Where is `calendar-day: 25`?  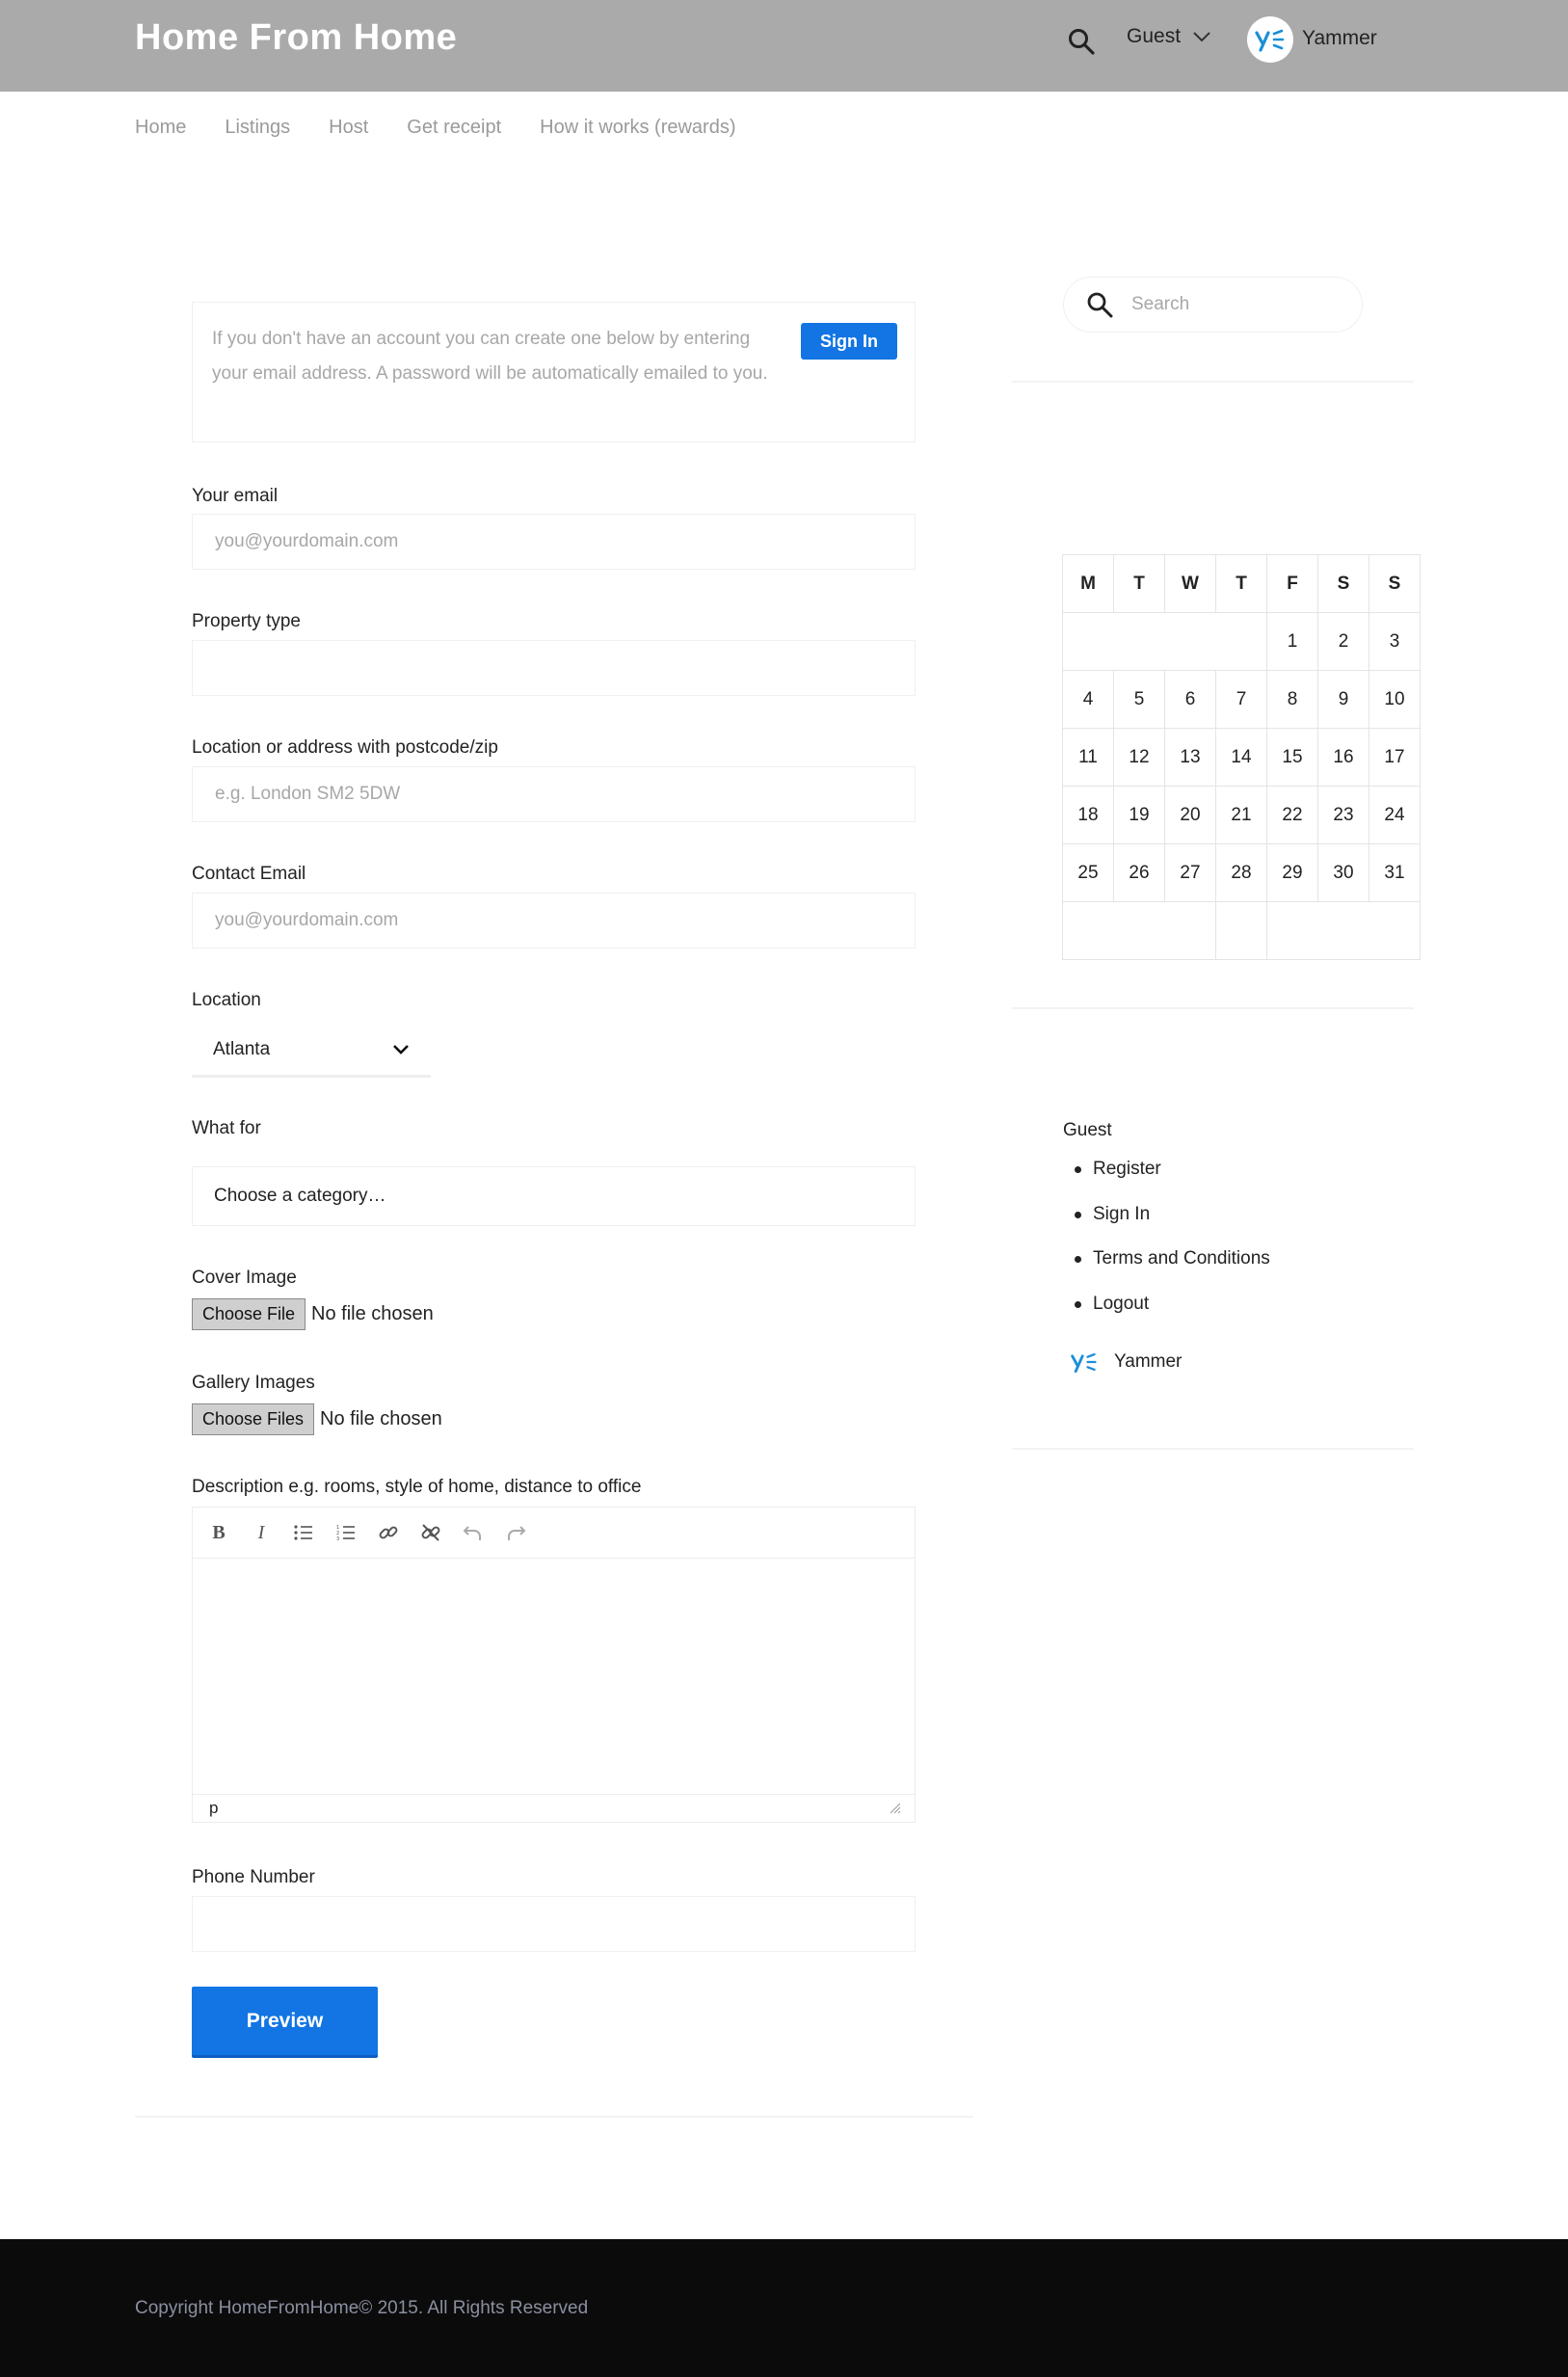
calendar-day: 25 is located at coordinates (1088, 872).